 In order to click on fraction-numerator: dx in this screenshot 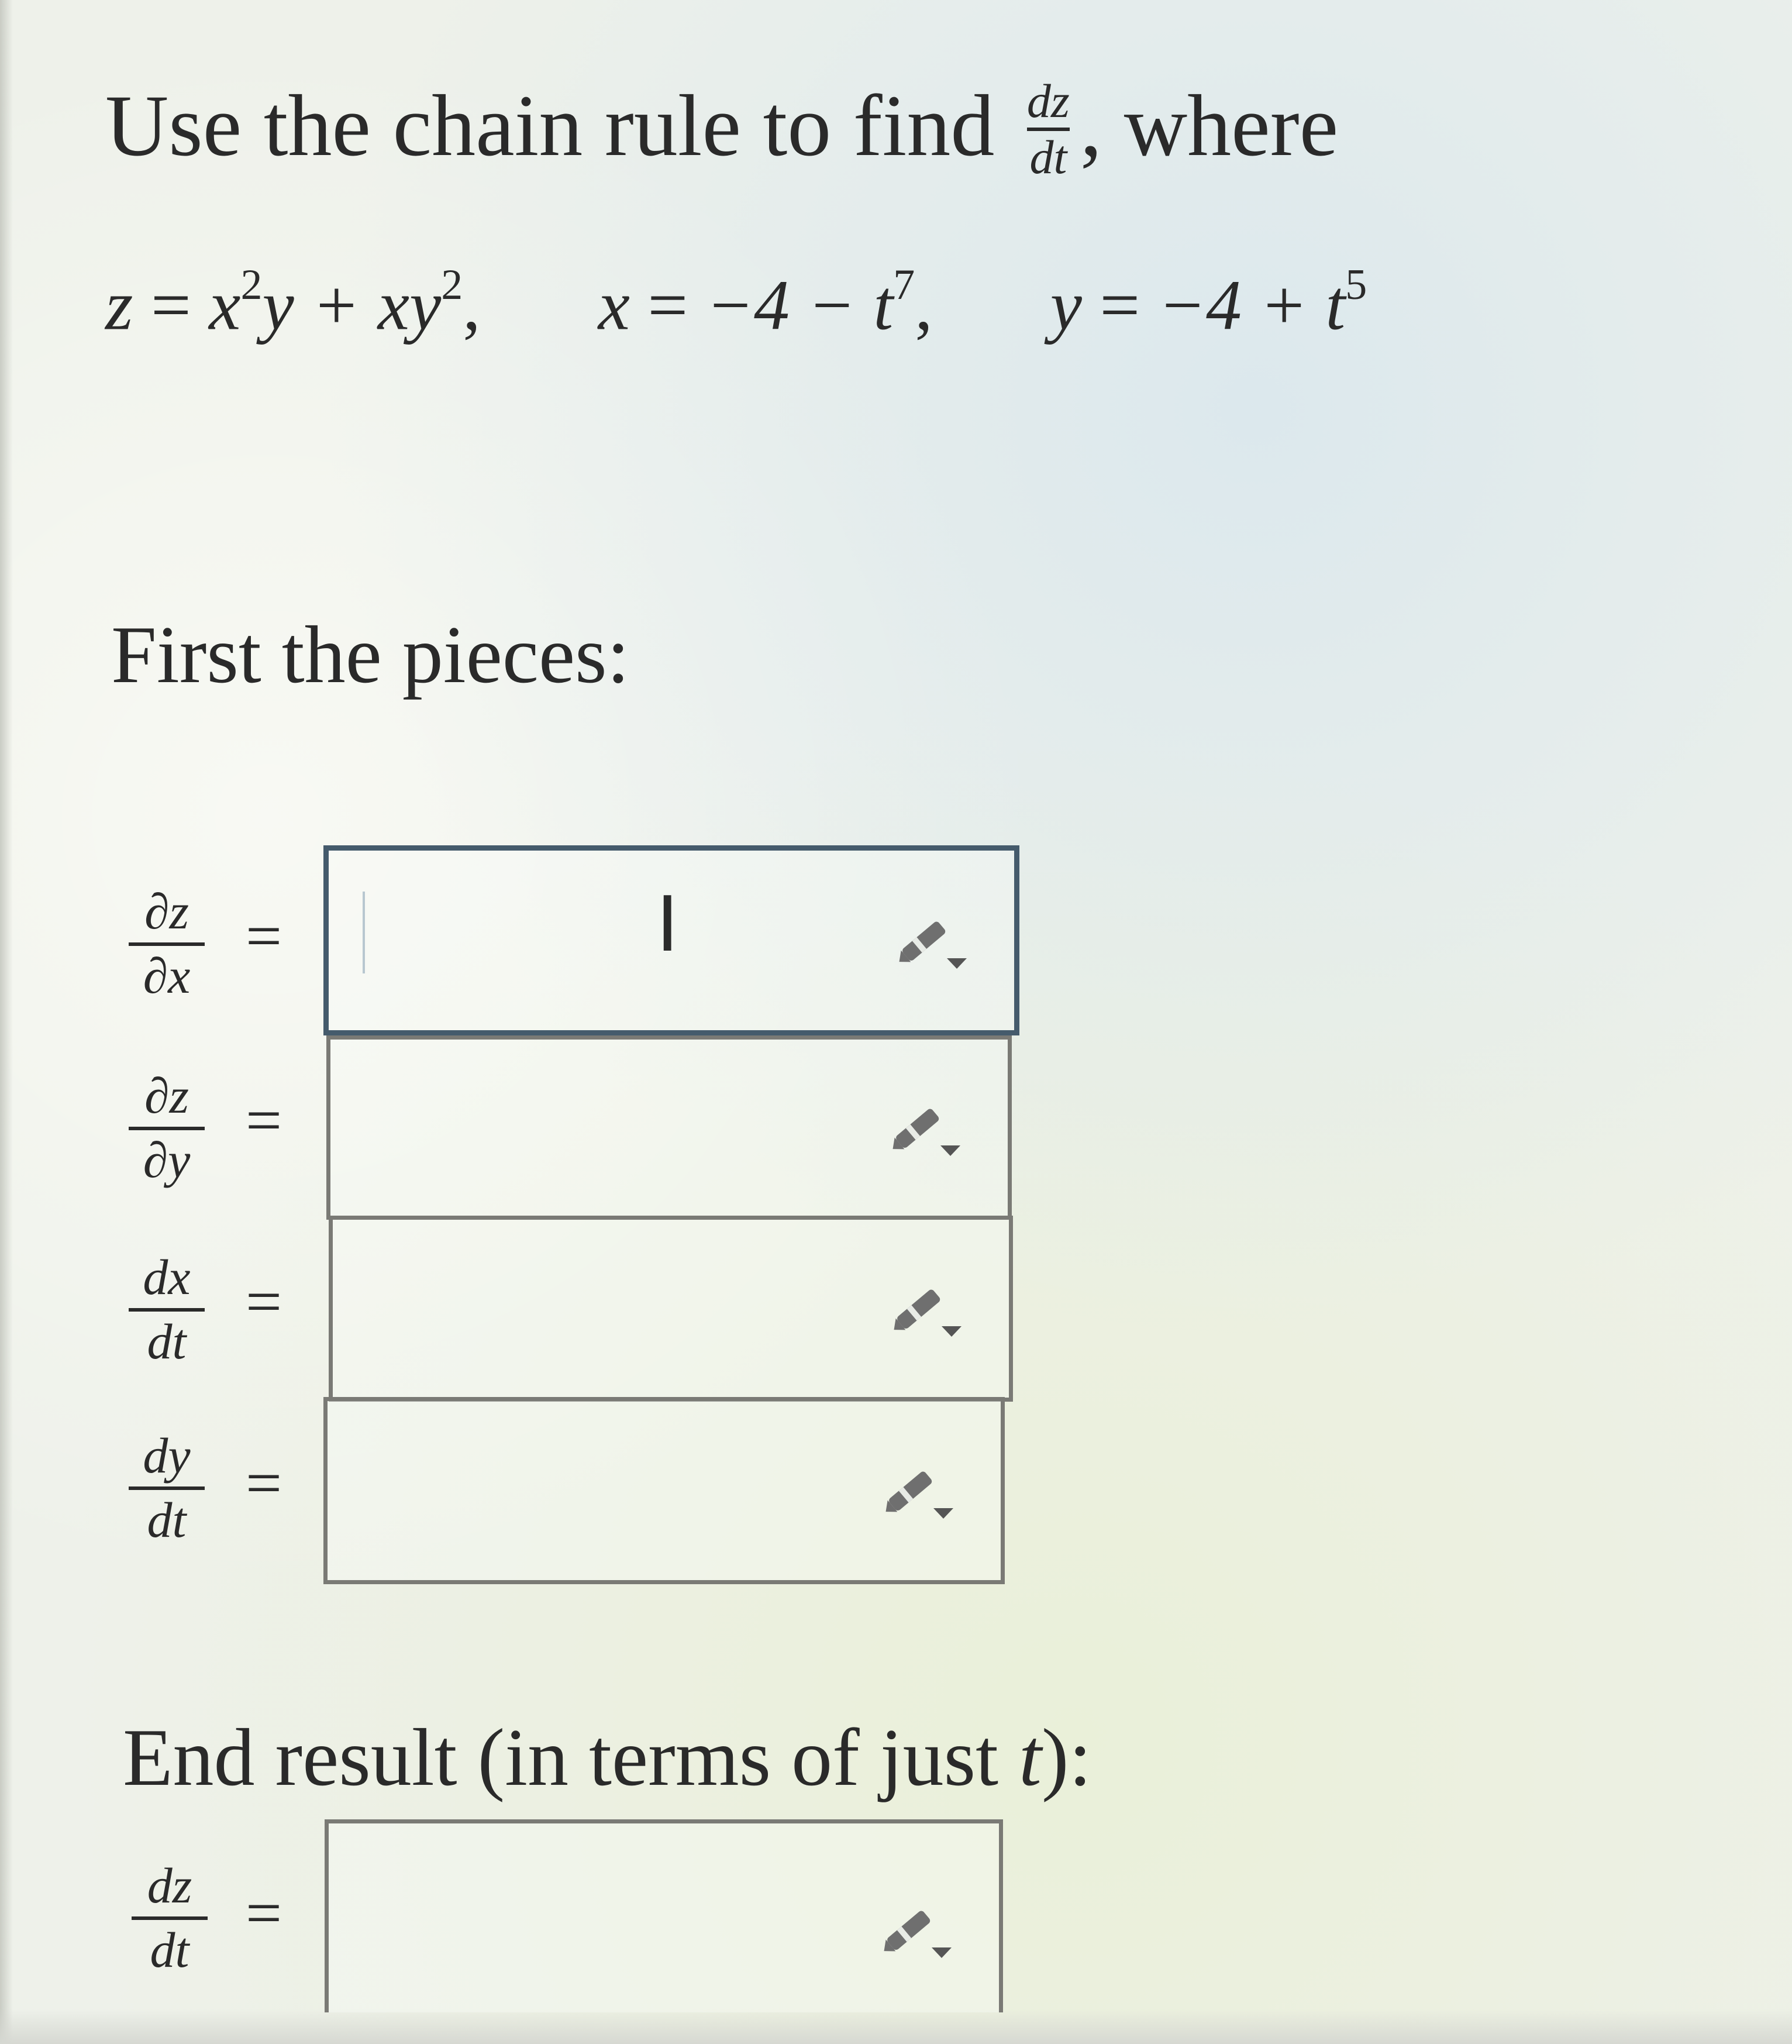, I will do `click(167, 1277)`.